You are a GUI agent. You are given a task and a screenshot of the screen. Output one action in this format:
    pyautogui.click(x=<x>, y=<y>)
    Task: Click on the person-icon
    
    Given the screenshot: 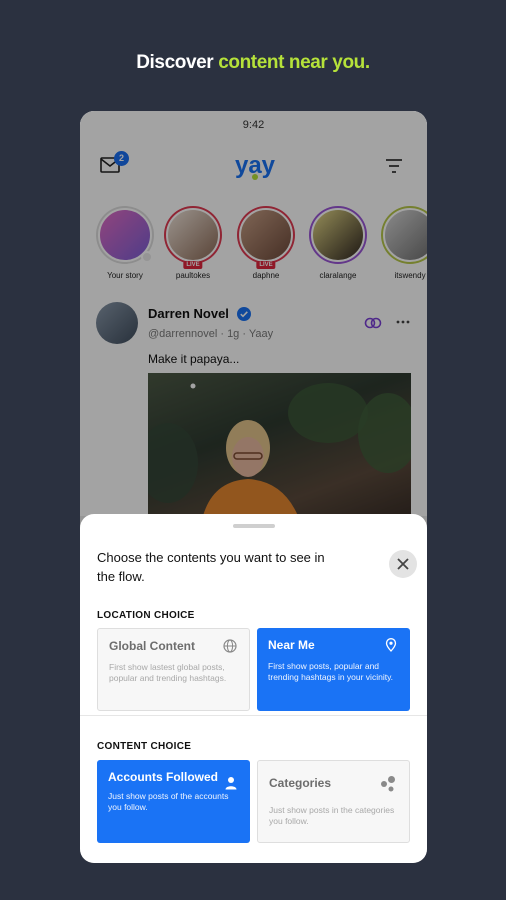 What is the action you would take?
    pyautogui.click(x=231, y=783)
    